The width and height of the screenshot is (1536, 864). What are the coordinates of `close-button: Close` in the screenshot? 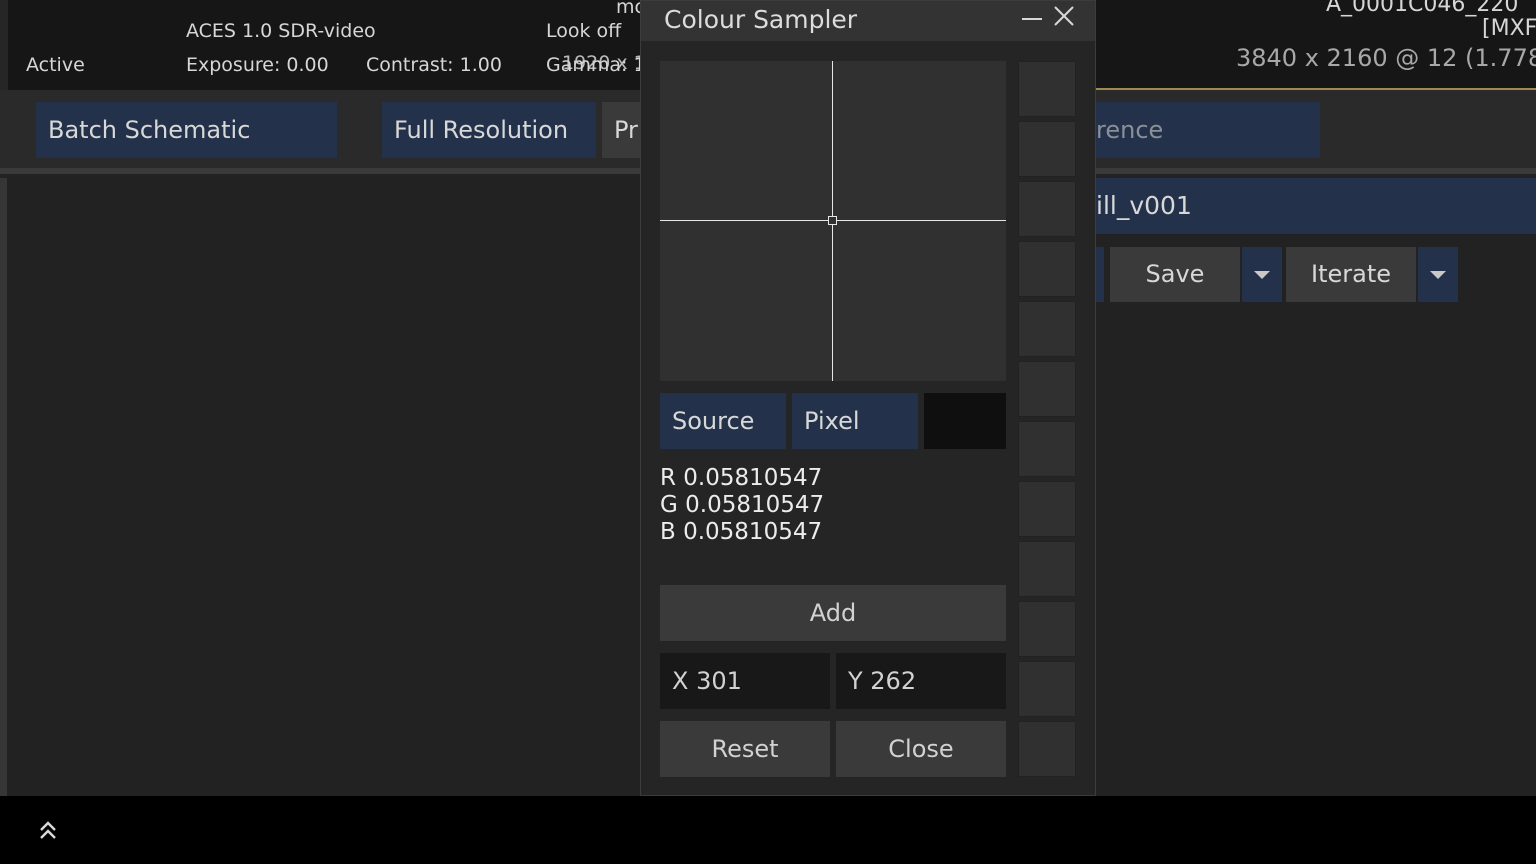 It's located at (921, 749).